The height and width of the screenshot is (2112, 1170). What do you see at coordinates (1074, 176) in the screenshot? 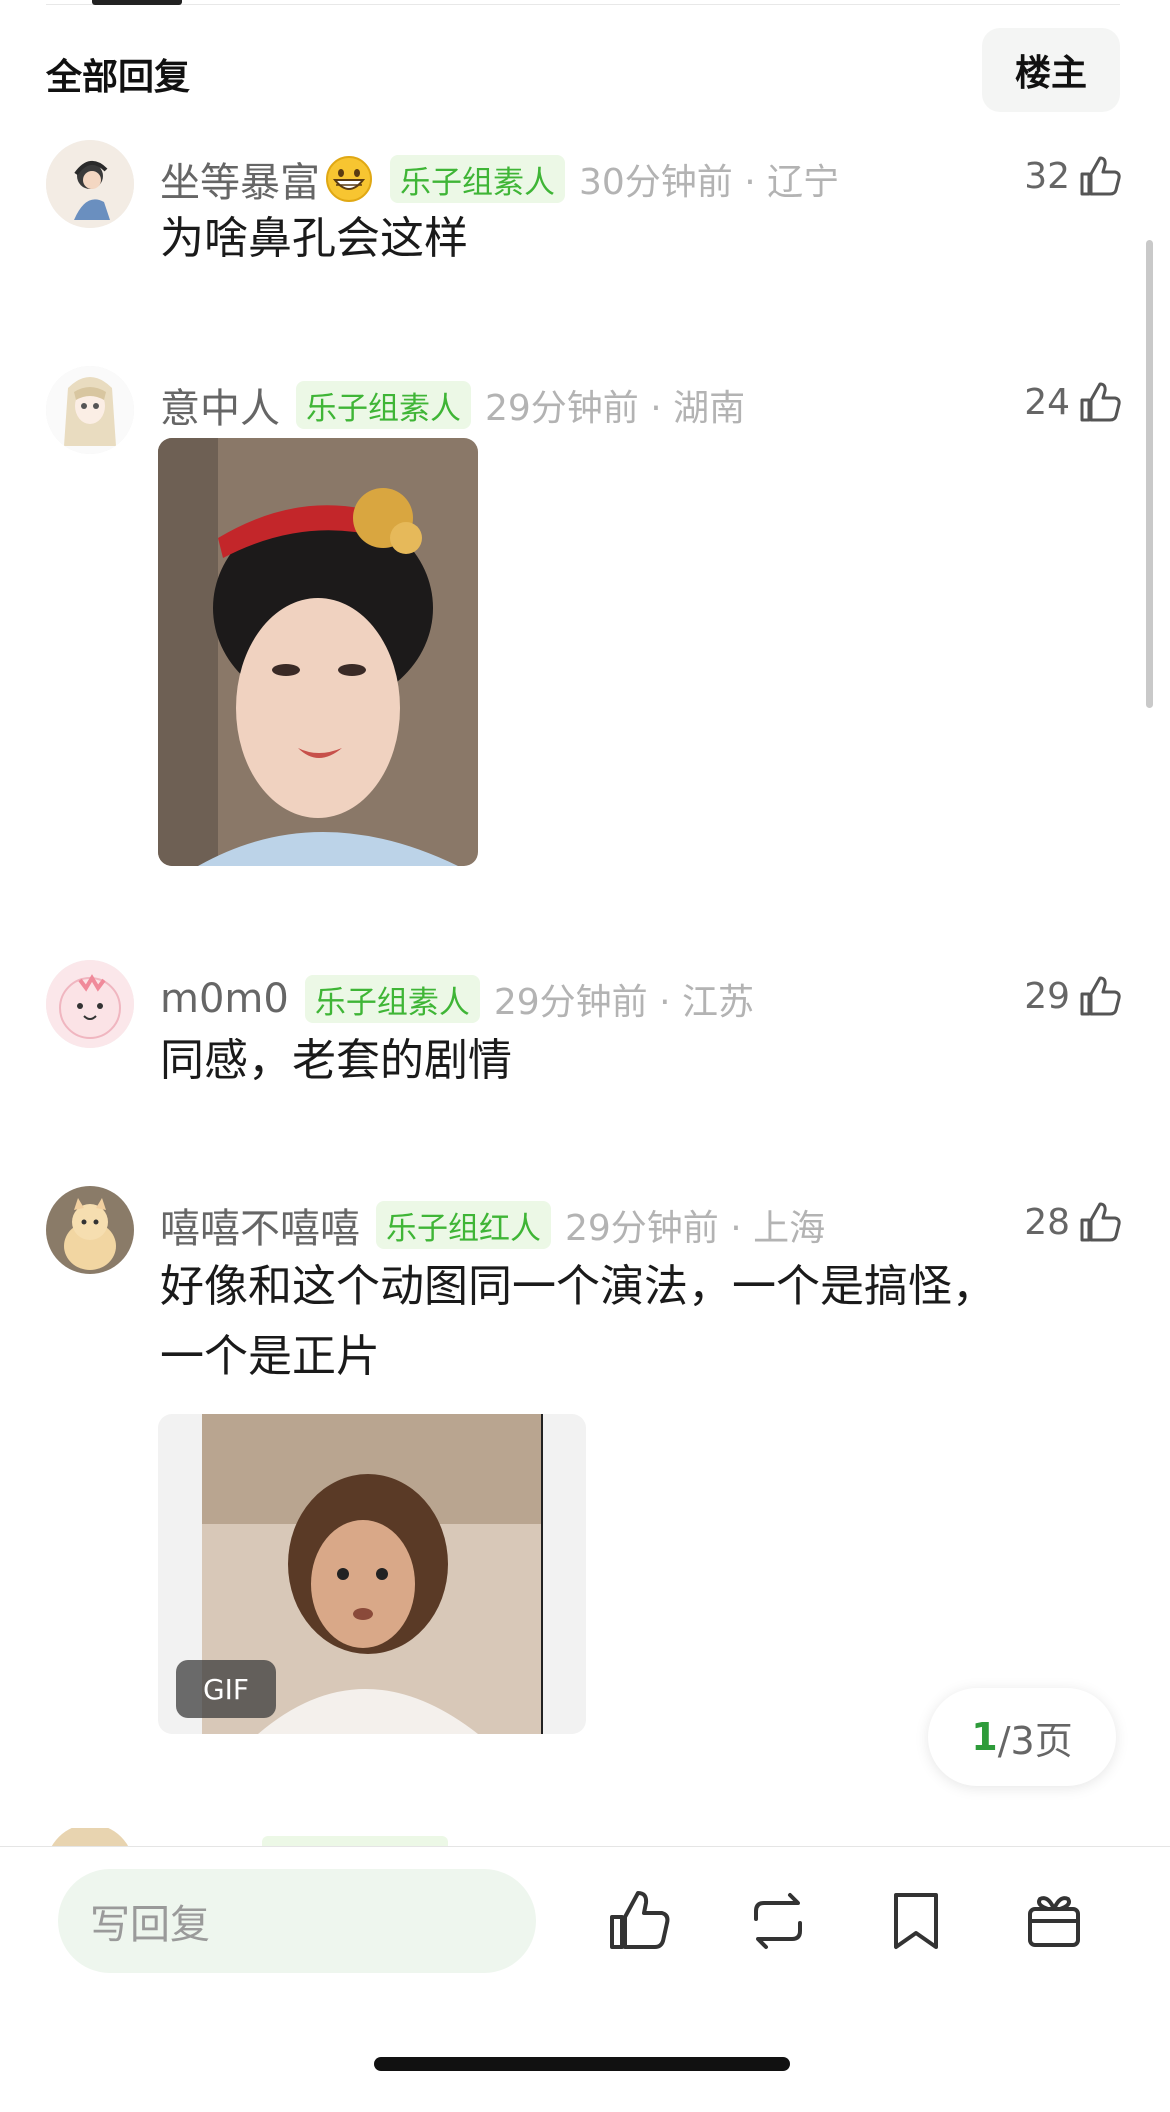
I see `like-button: 32` at bounding box center [1074, 176].